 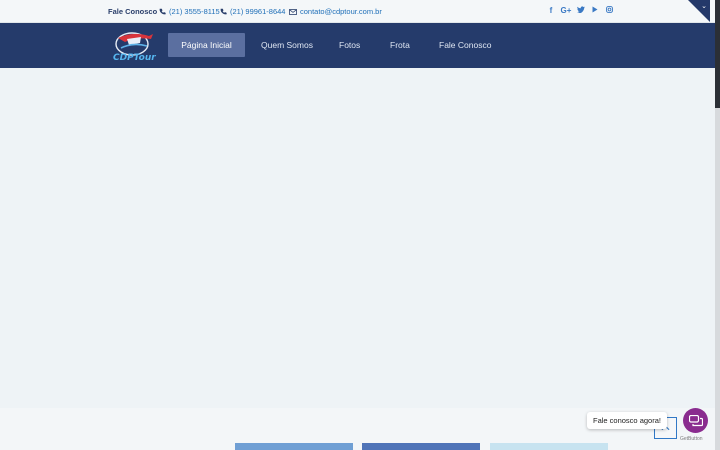 I want to click on chat-button, so click(x=695, y=420).